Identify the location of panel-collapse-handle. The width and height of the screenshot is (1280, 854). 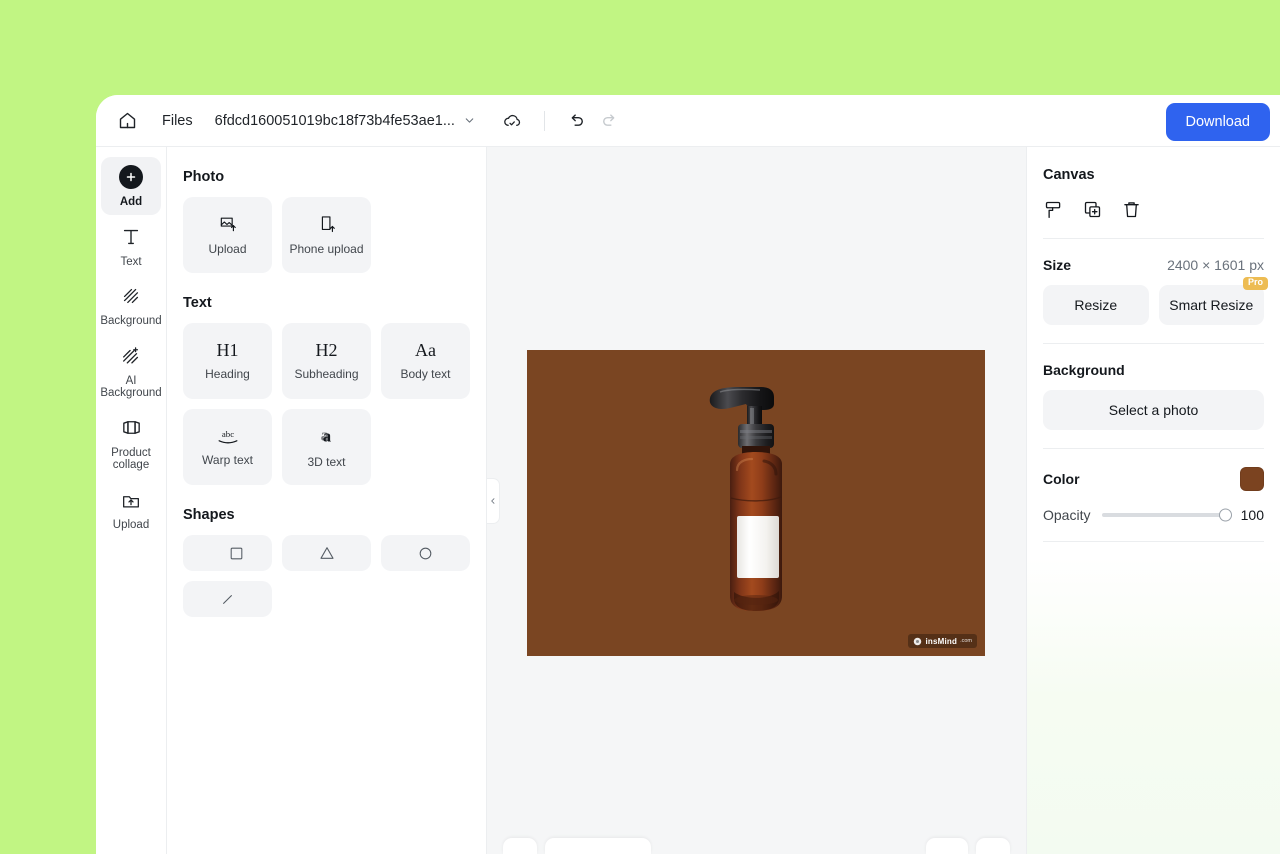
(493, 500).